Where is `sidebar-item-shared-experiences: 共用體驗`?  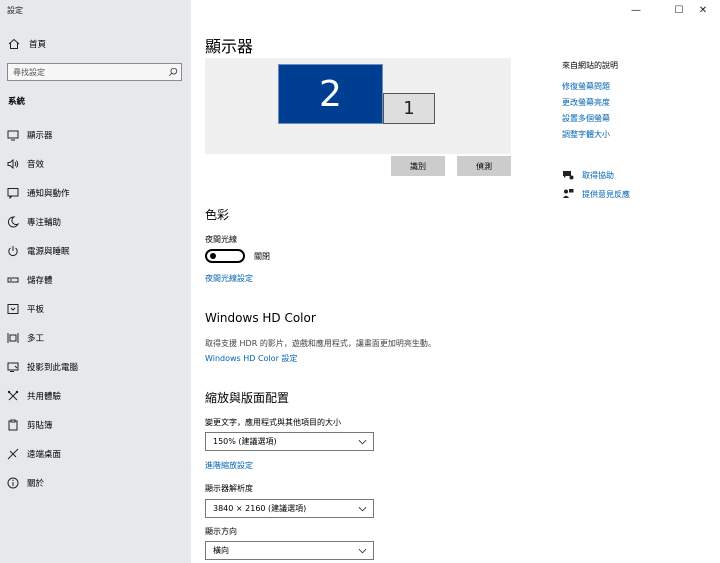 sidebar-item-shared-experiences: 共用體驗 is located at coordinates (95, 396).